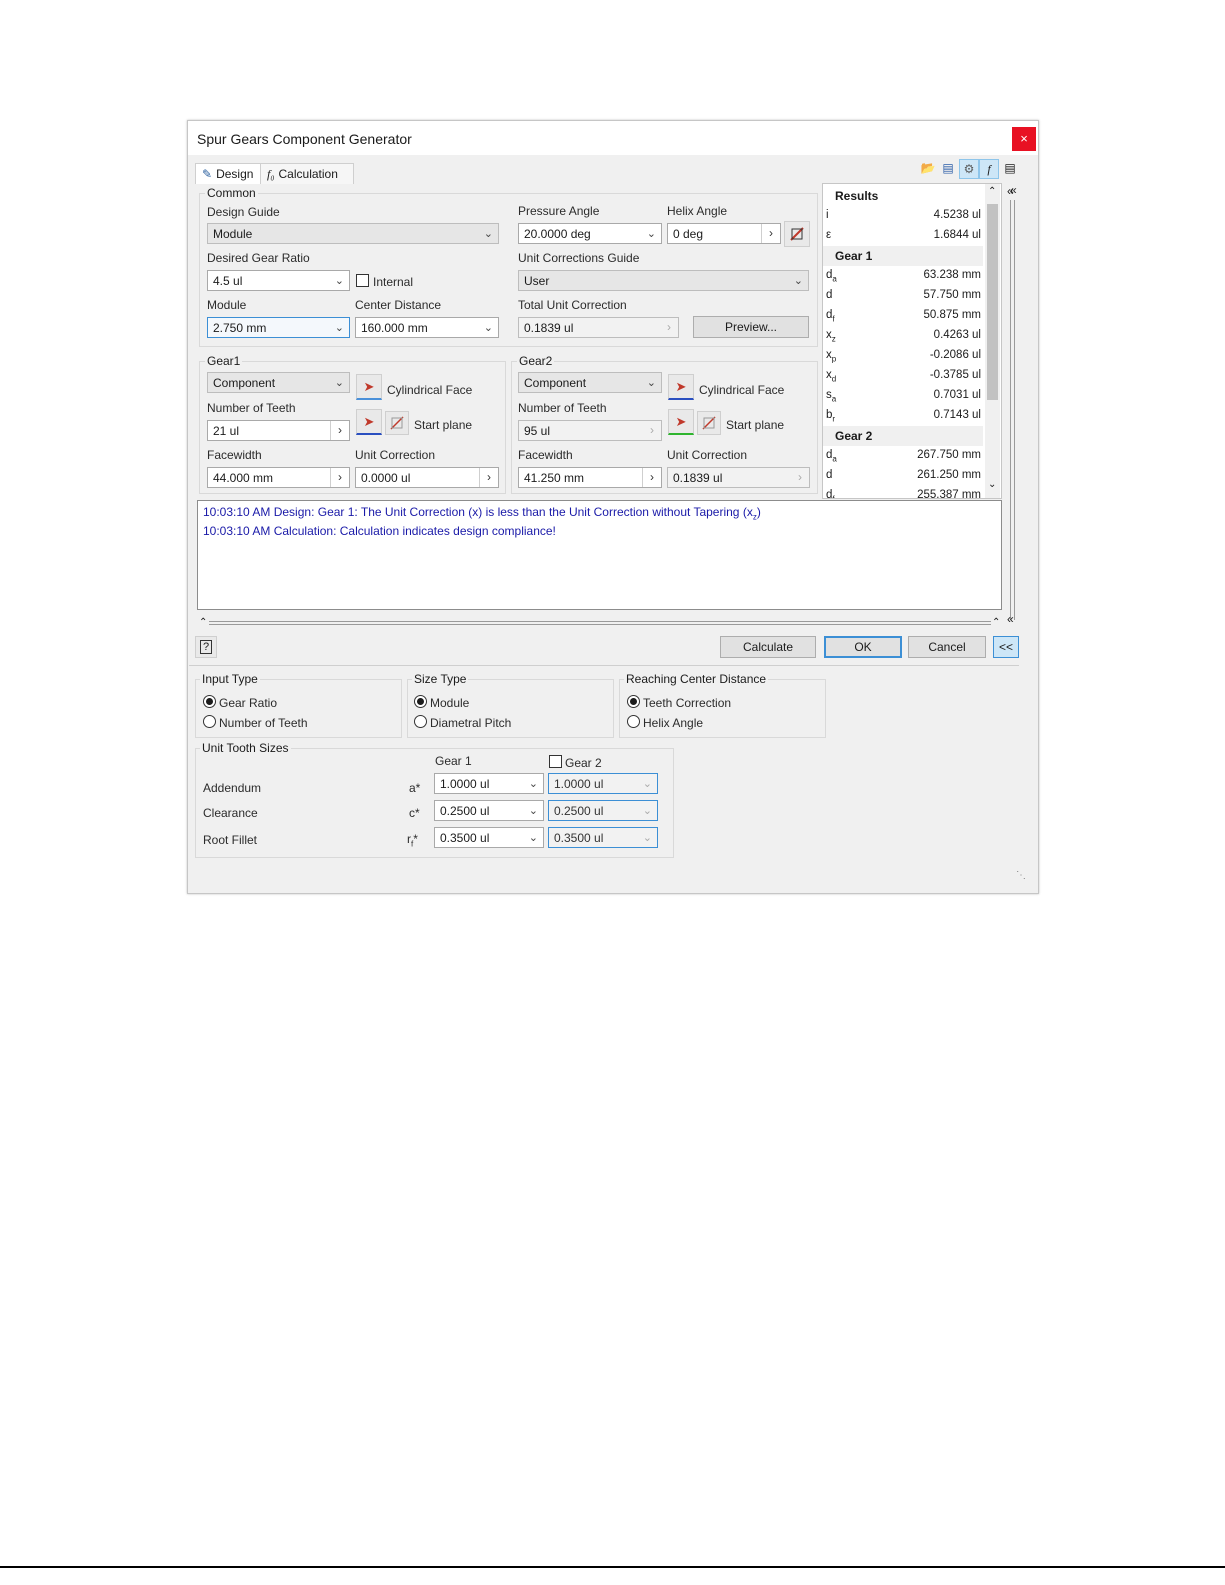 The width and height of the screenshot is (1225, 1585). Describe the element at coordinates (206, 647) in the screenshot. I see `help-button: ?` at that location.